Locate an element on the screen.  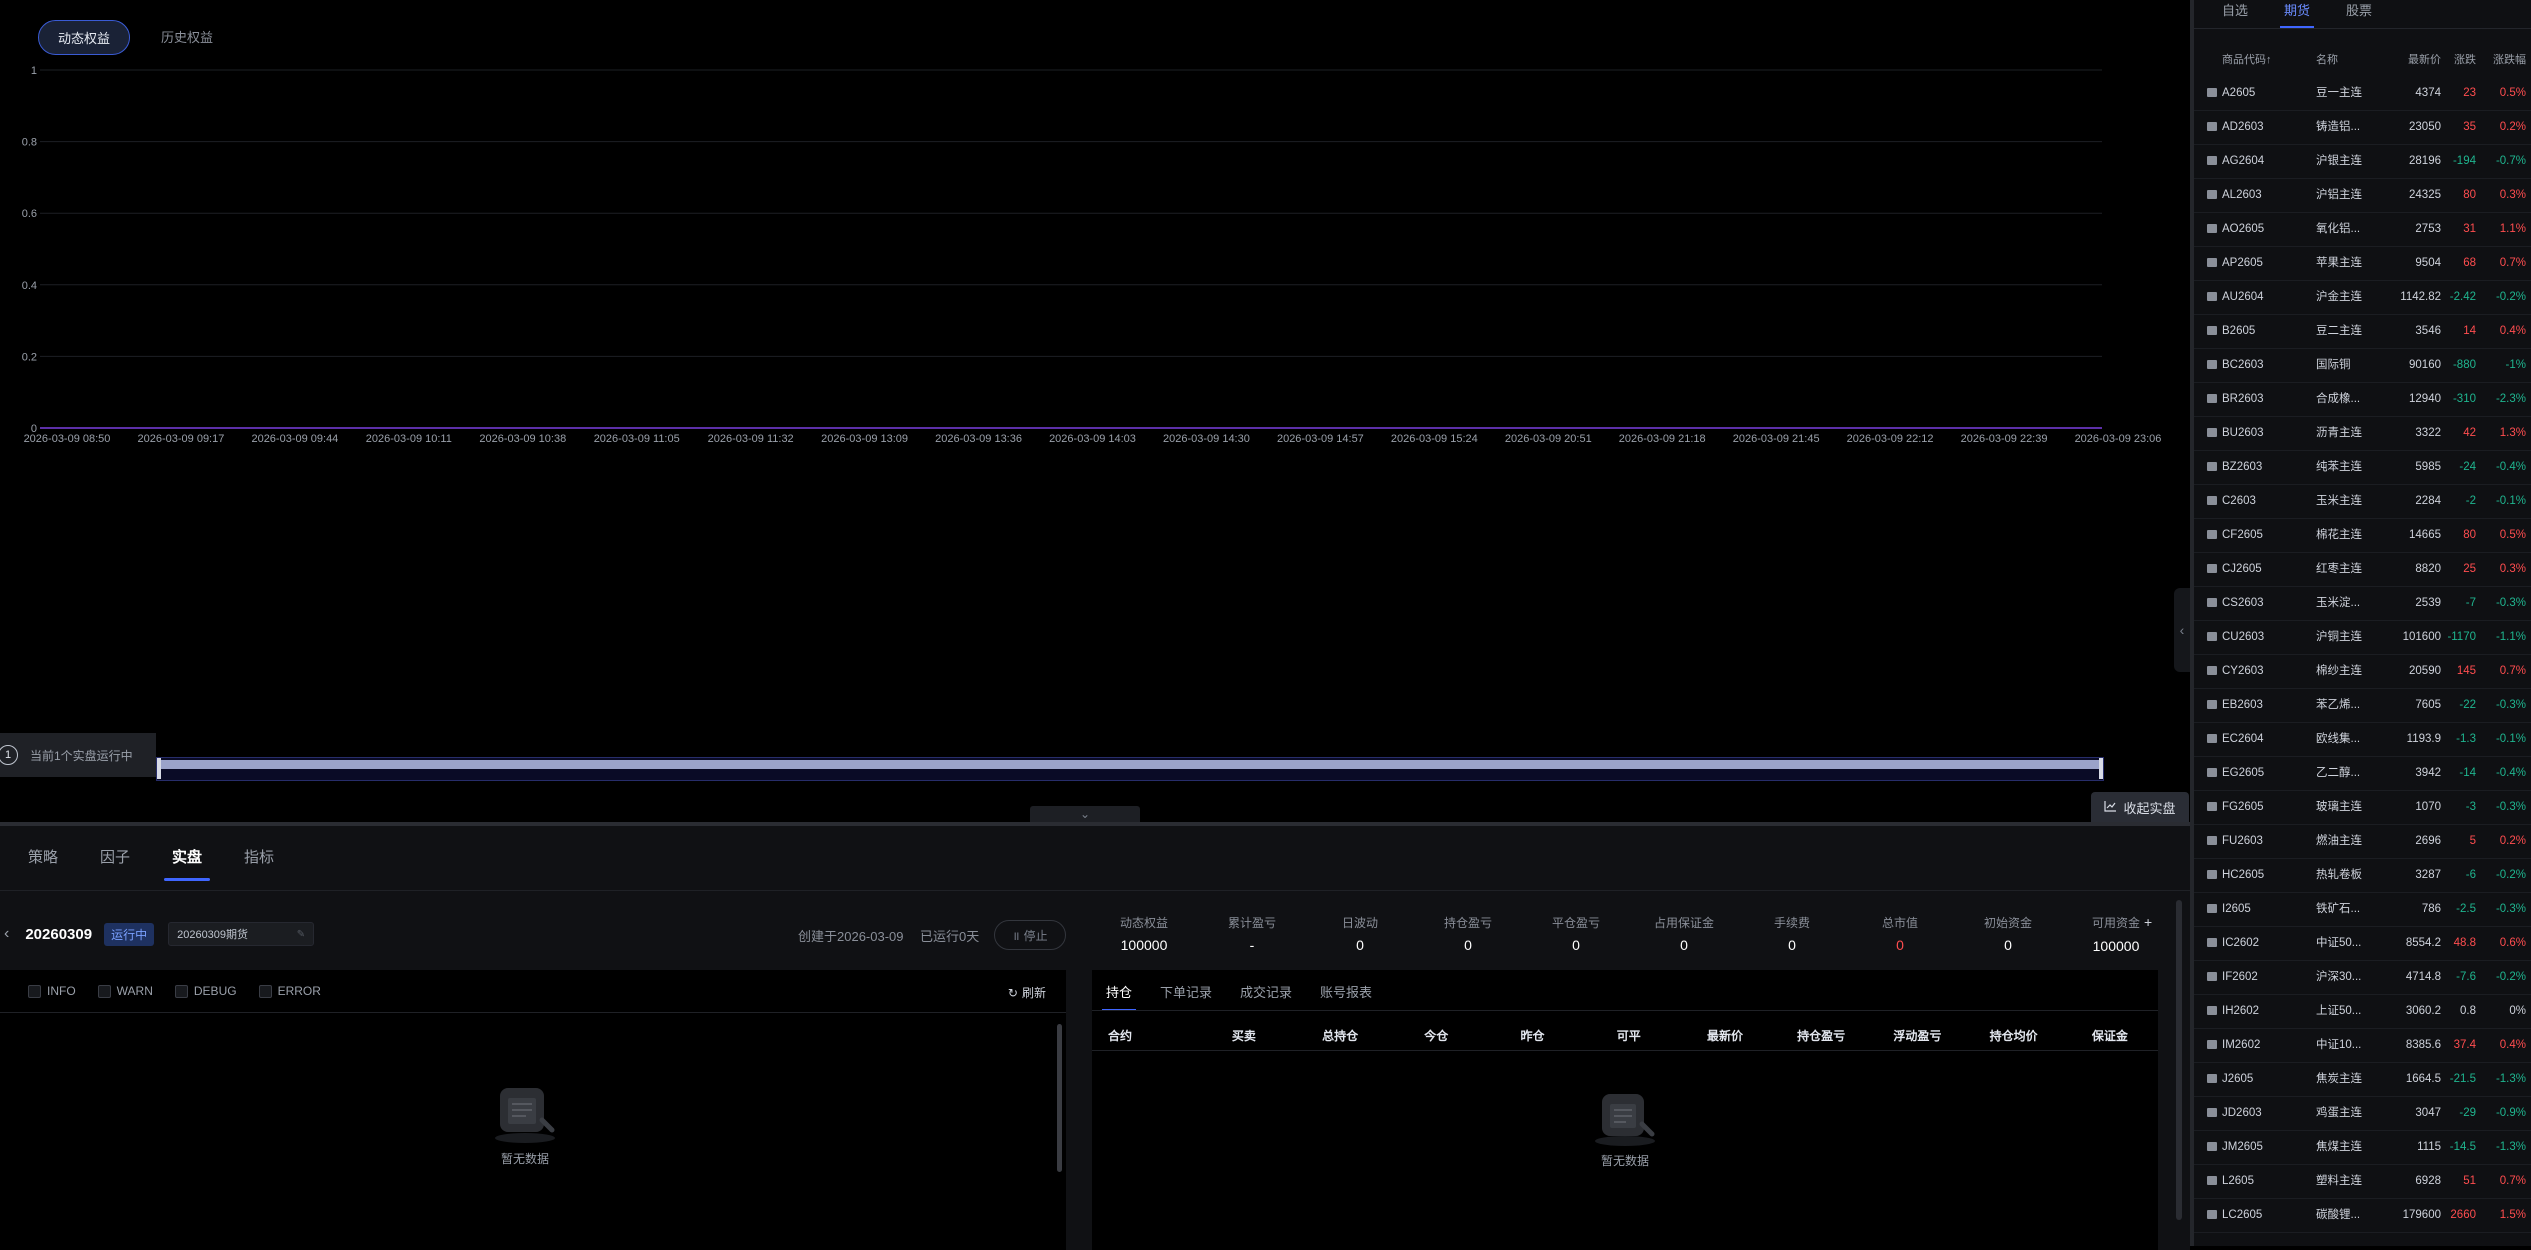
tab-factor: 因子 is located at coordinates (115, 863).